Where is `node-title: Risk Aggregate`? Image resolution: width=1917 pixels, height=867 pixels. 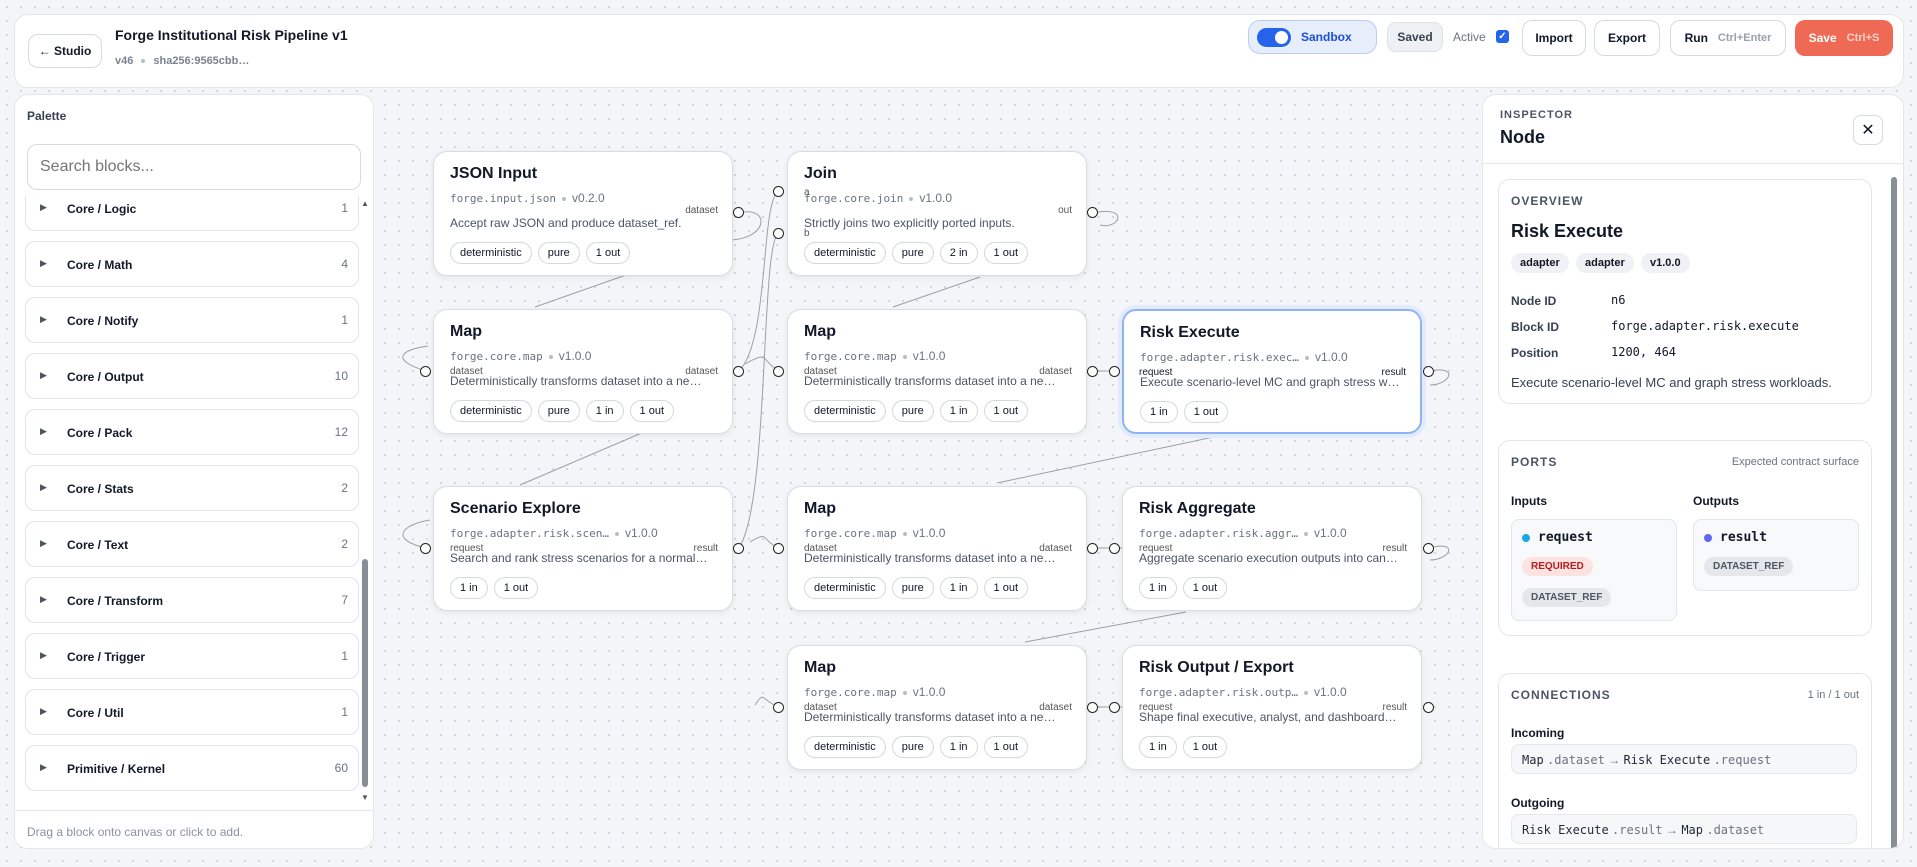 node-title: Risk Aggregate is located at coordinates (1197, 508).